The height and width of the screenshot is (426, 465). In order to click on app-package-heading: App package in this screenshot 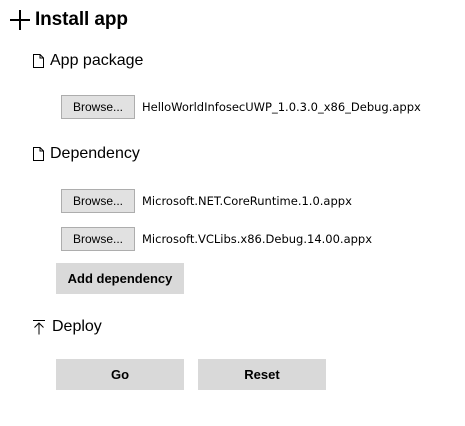, I will do `click(88, 61)`.